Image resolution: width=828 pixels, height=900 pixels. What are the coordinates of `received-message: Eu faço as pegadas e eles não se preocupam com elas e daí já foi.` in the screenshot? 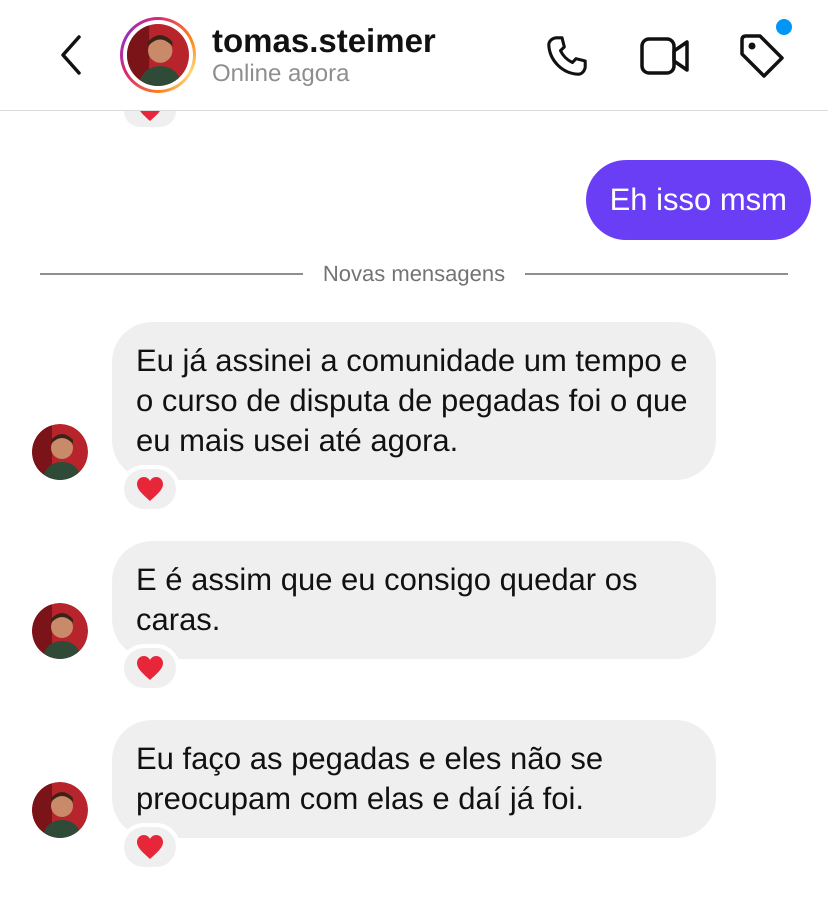 It's located at (414, 779).